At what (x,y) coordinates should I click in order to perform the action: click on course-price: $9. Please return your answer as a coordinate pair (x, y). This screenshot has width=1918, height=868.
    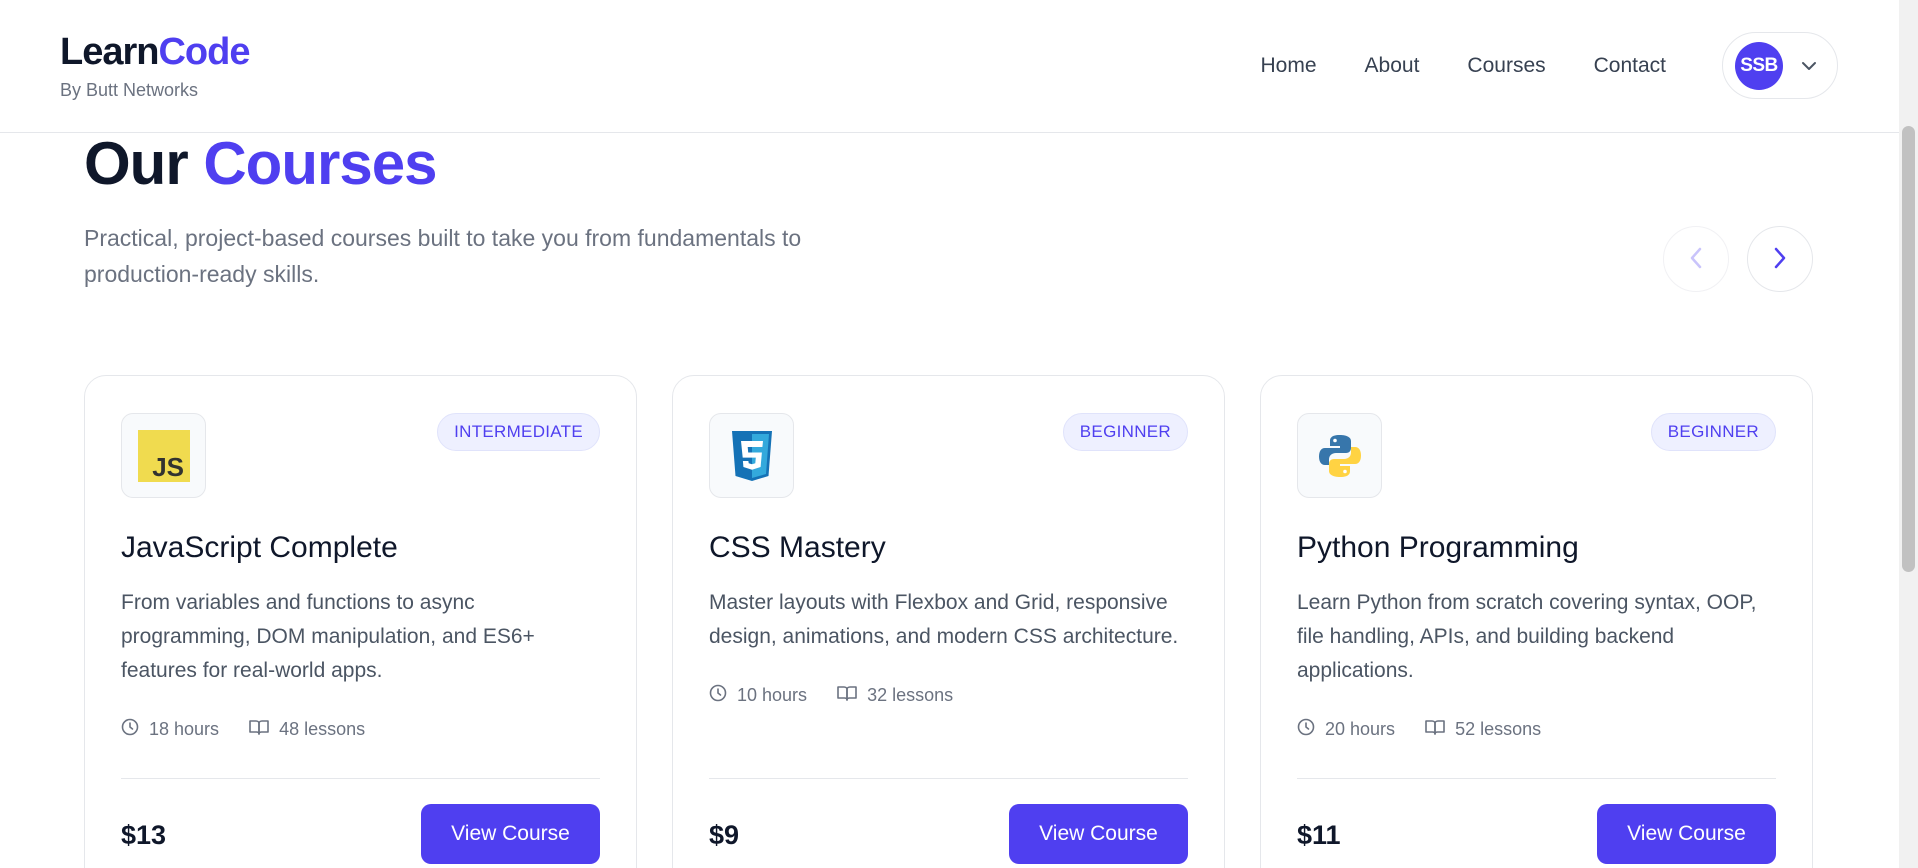
    Looking at the image, I should click on (724, 835).